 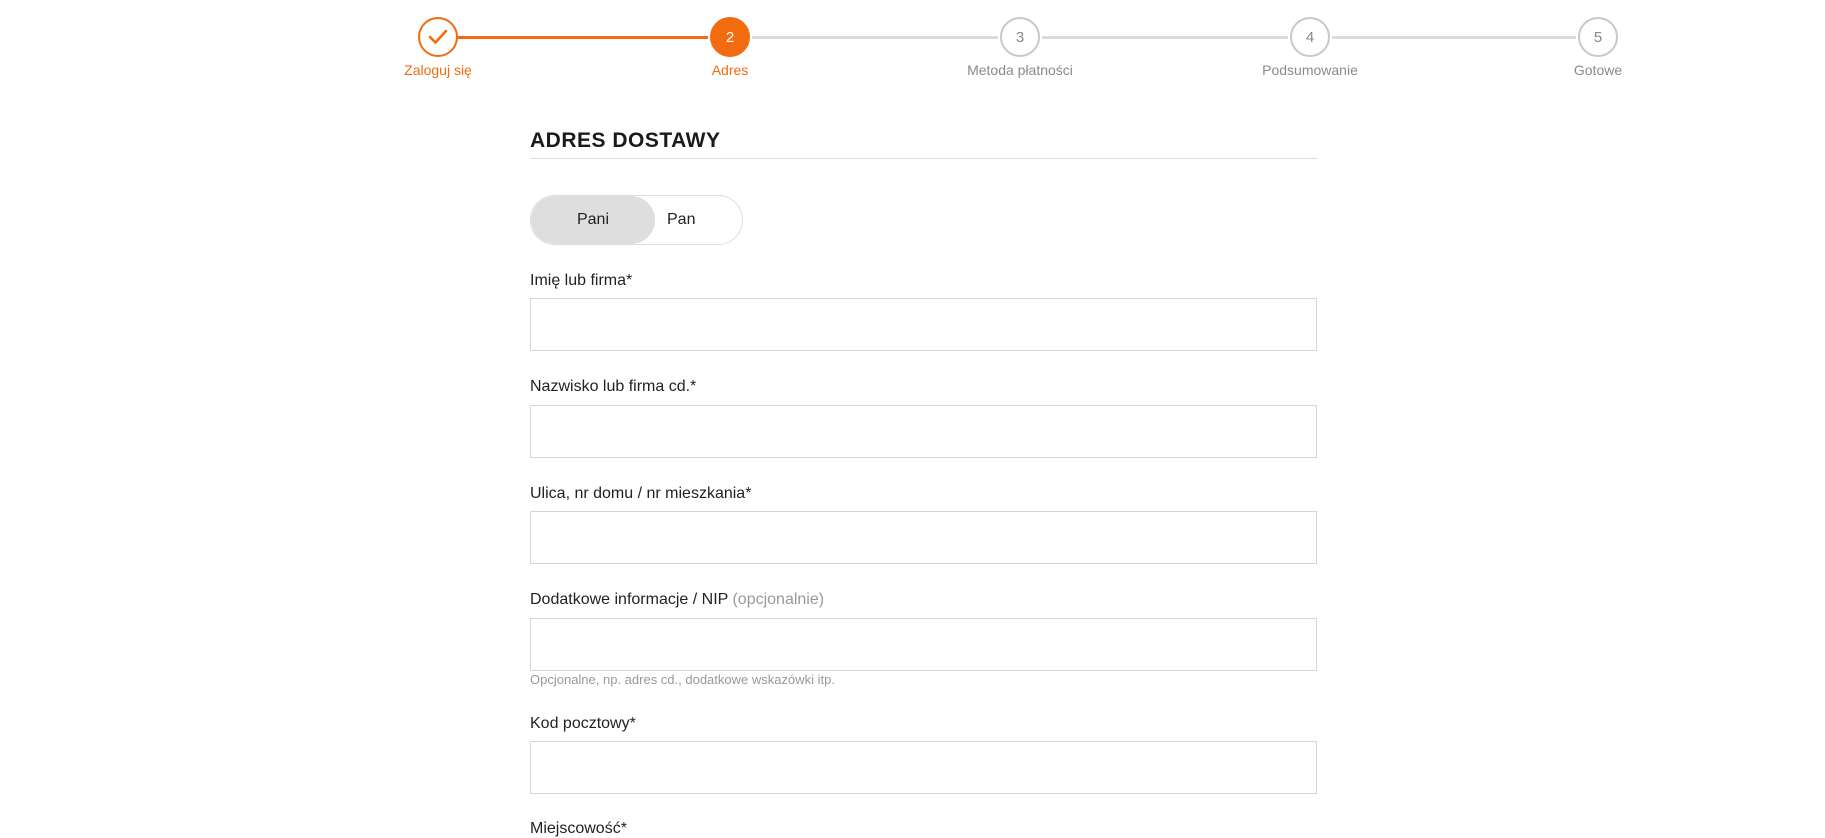 I want to click on step-1-circle, so click(x=438, y=37).